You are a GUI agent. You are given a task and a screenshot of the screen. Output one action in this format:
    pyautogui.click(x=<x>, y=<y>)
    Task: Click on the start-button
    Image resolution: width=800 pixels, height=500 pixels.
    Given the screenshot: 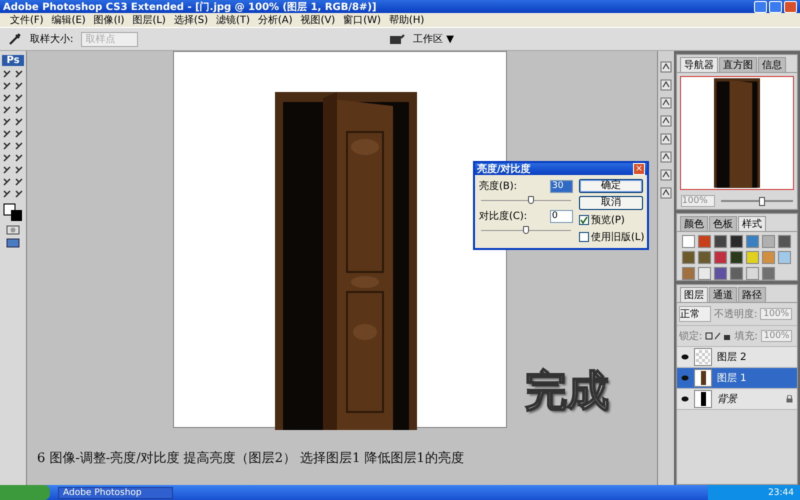 What is the action you would take?
    pyautogui.click(x=25, y=492)
    